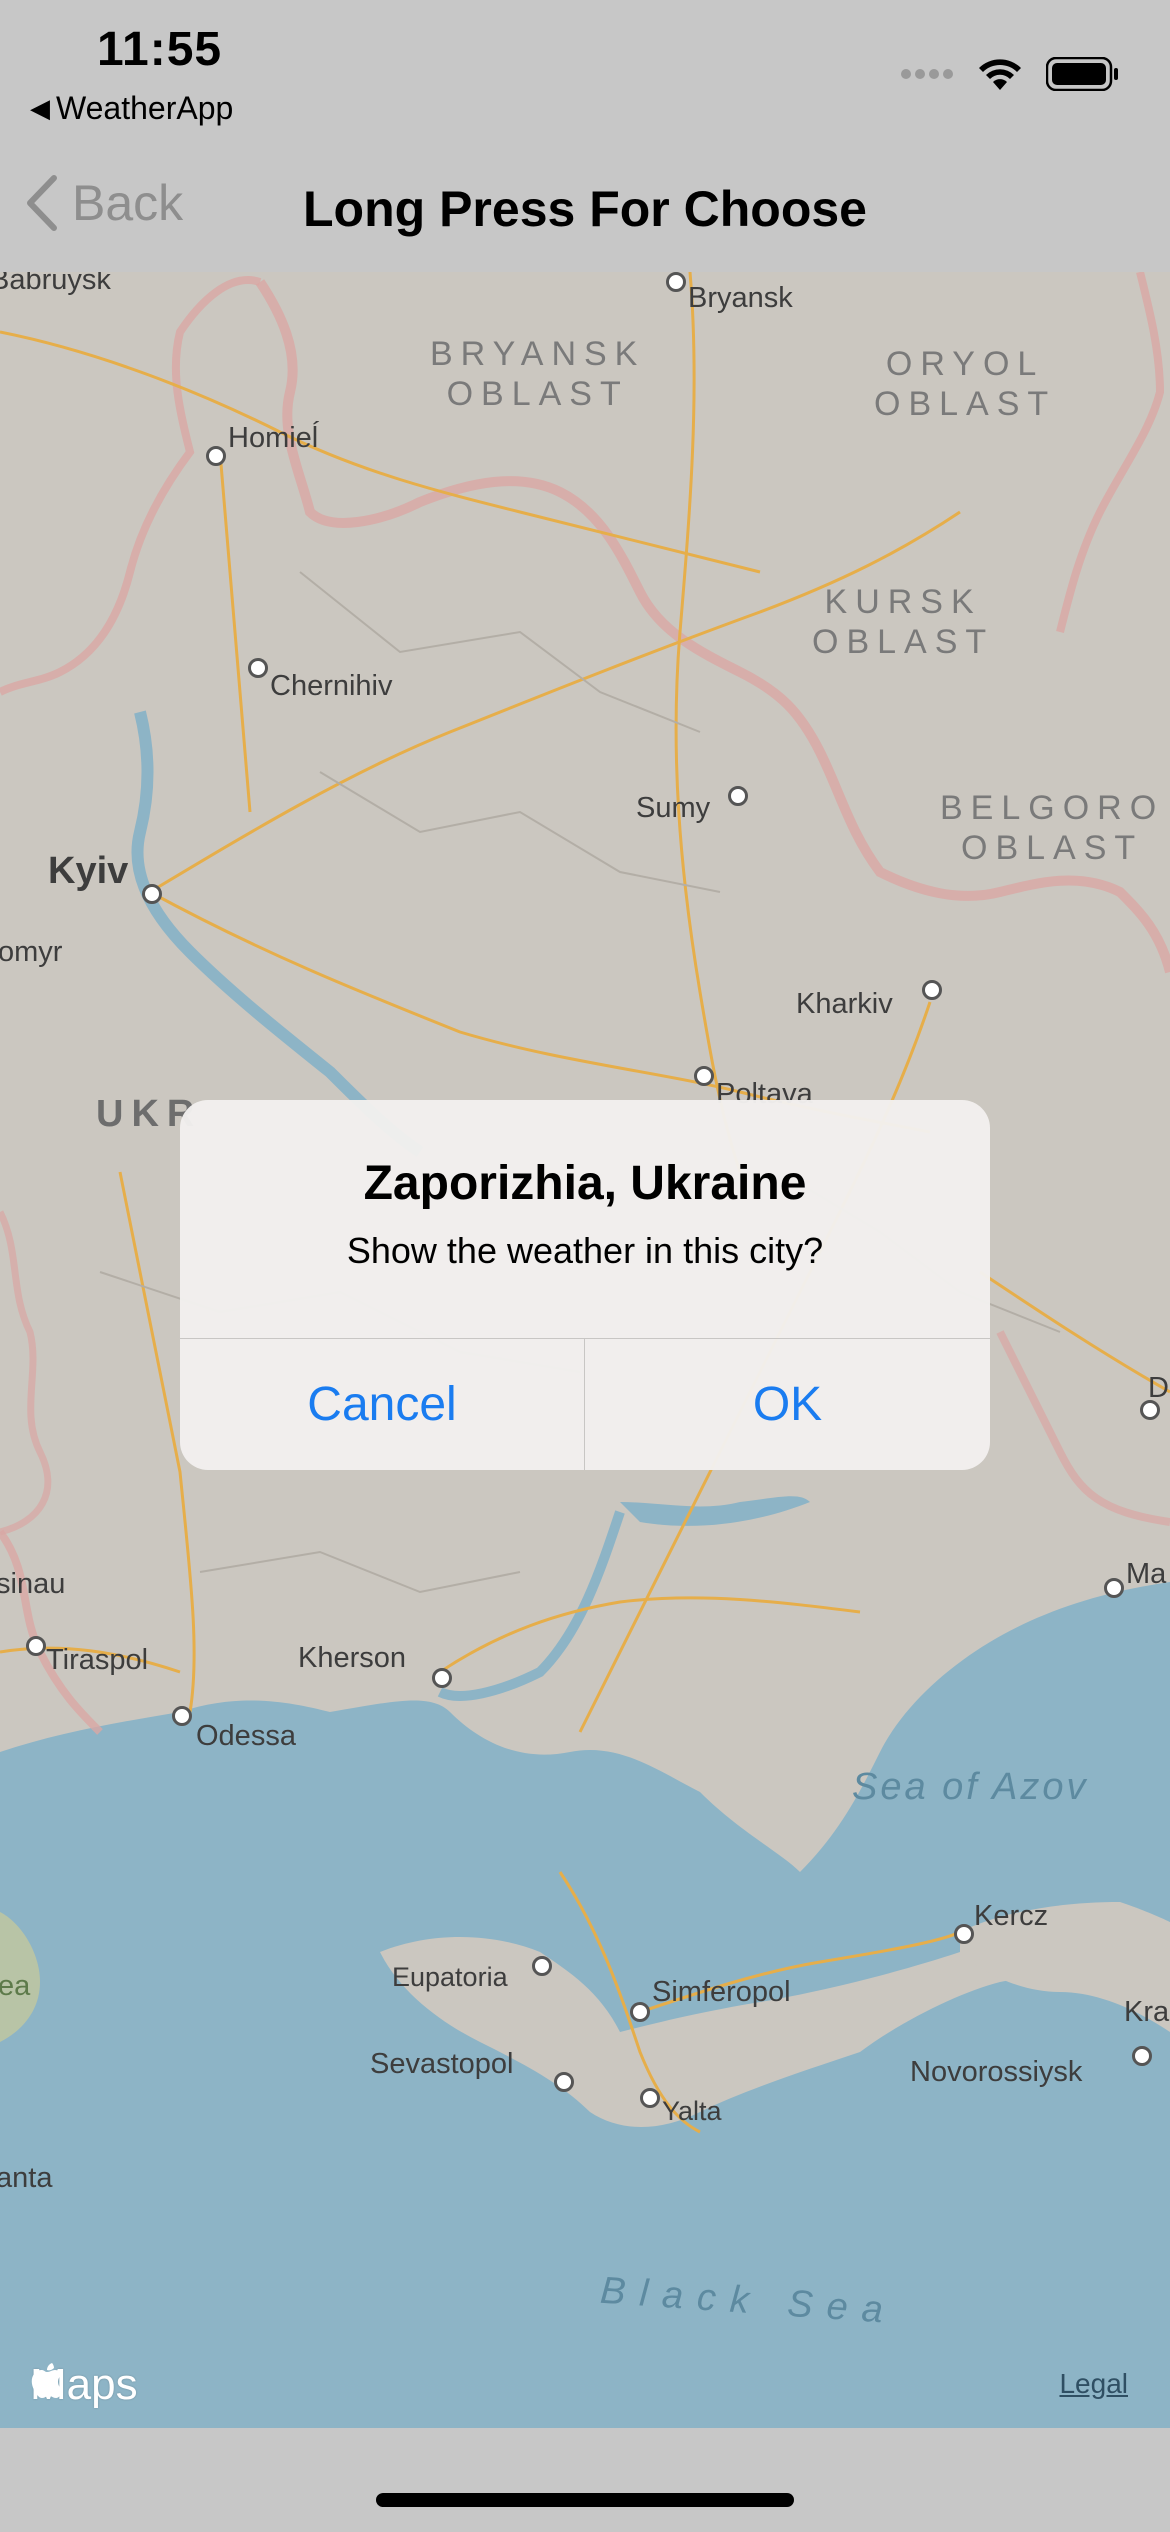 Image resolution: width=1170 pixels, height=2532 pixels. I want to click on region-label-bryansk-text: BRYANSK OBLAST, so click(538, 374).